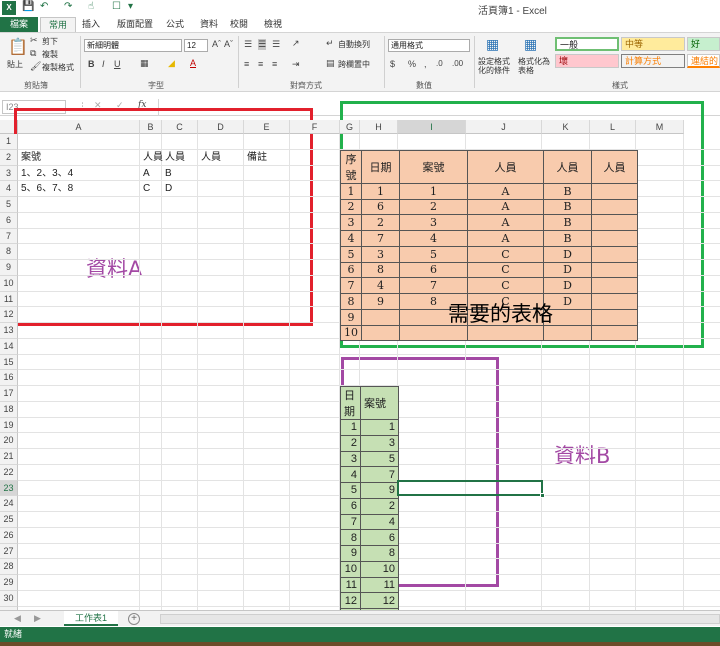 The height and width of the screenshot is (646, 720). I want to click on row-header-1: 1, so click(9, 142).